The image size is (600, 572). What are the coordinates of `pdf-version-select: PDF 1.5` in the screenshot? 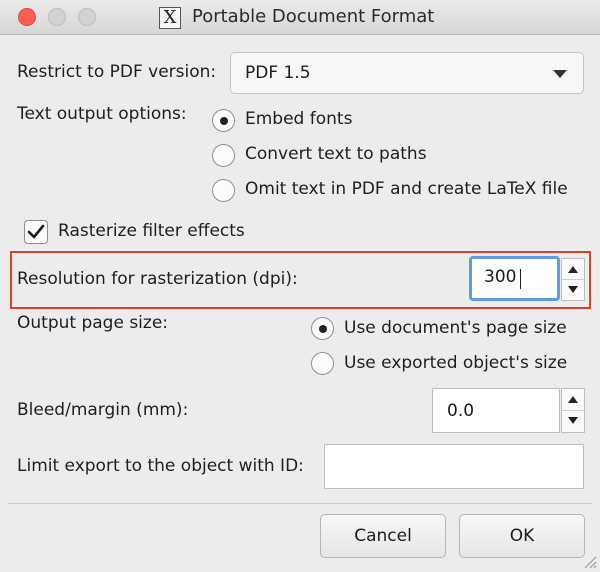 It's located at (407, 73).